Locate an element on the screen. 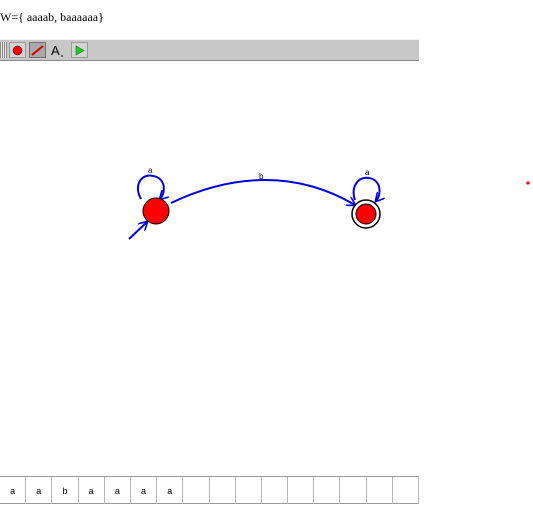 The image size is (533, 526). red-circle-icon is located at coordinates (17, 50).